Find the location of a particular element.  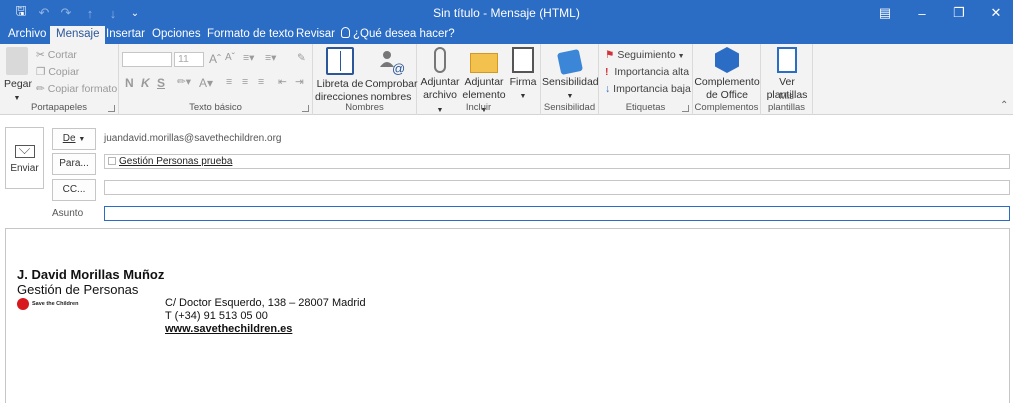

align-right-icon: ≡ is located at coordinates (261, 82).